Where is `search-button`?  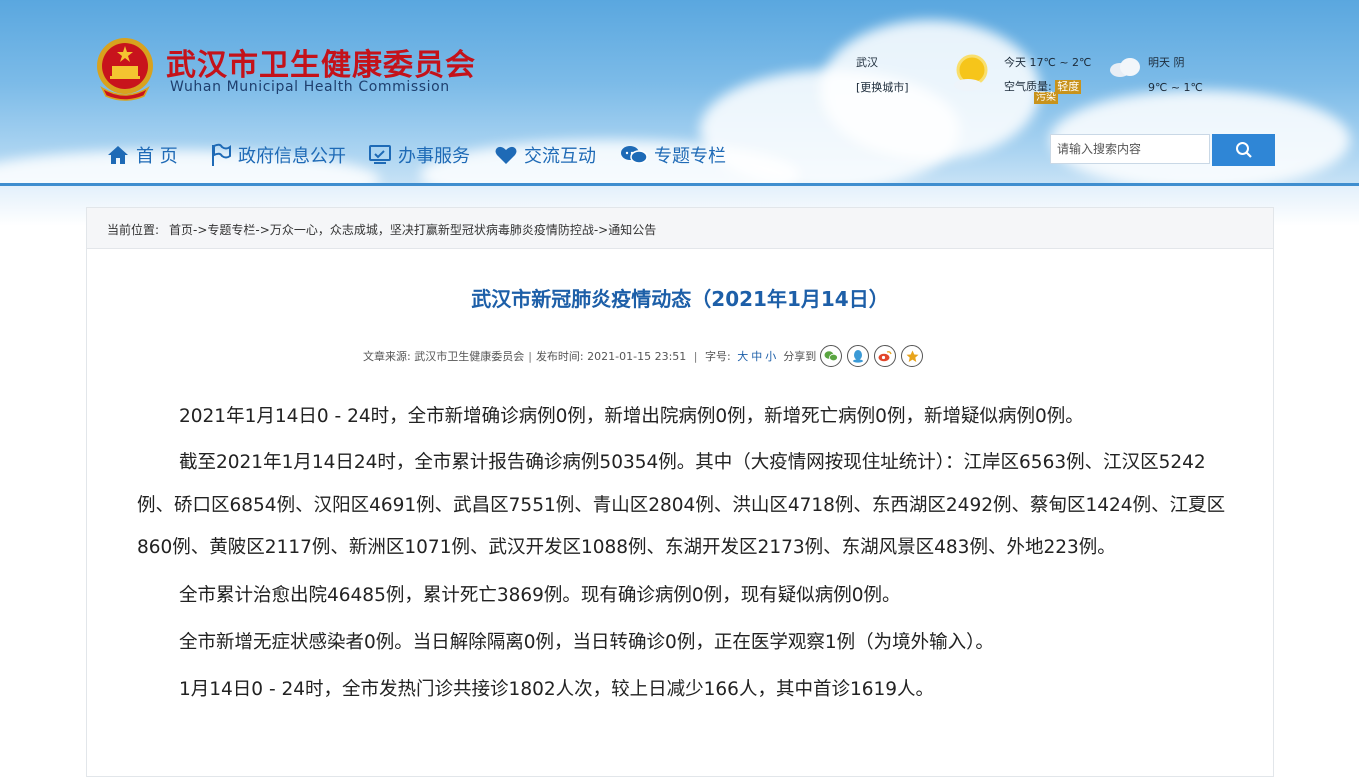 search-button is located at coordinates (1243, 150).